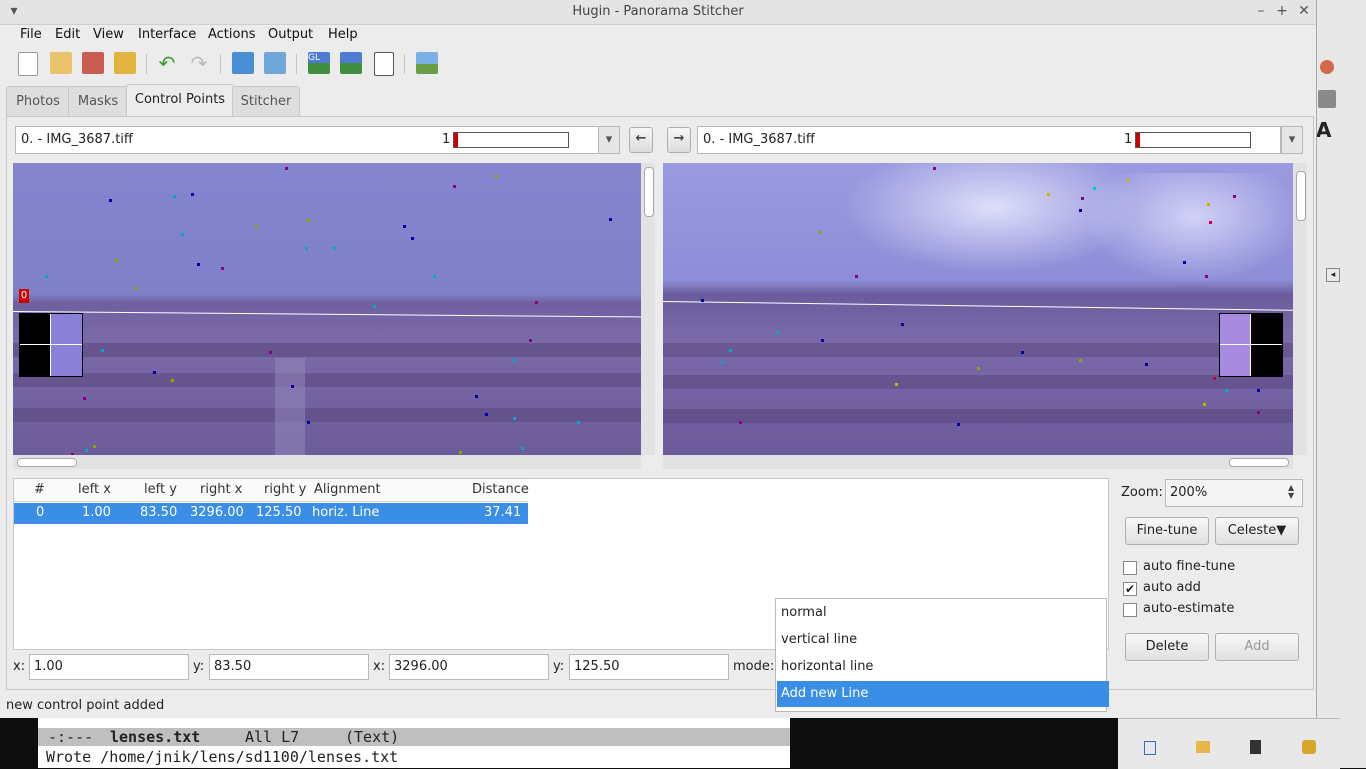  I want to click on settings-icon, so click(1309, 747).